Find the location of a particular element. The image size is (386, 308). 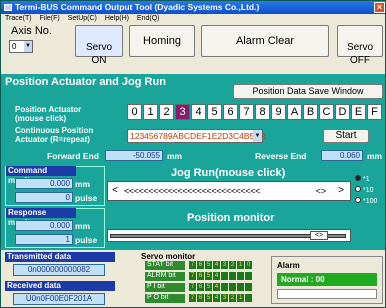

position-button-f: F is located at coordinates (374, 112).